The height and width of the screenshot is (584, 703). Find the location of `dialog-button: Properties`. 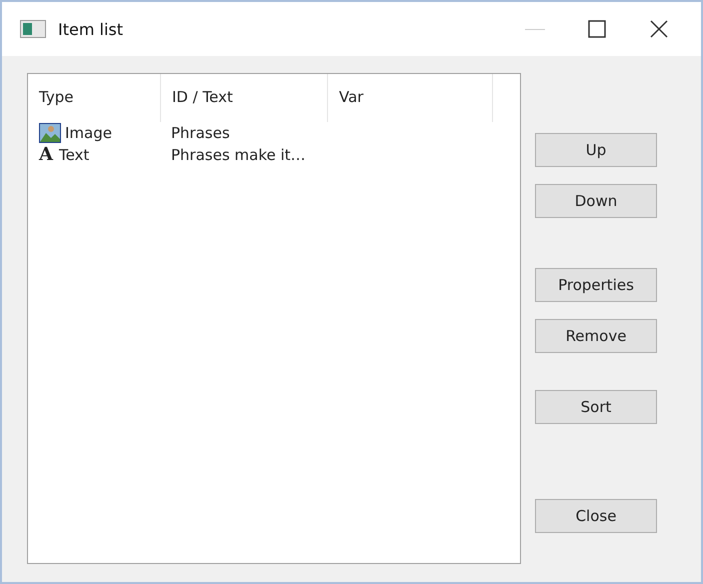

dialog-button: Properties is located at coordinates (596, 285).